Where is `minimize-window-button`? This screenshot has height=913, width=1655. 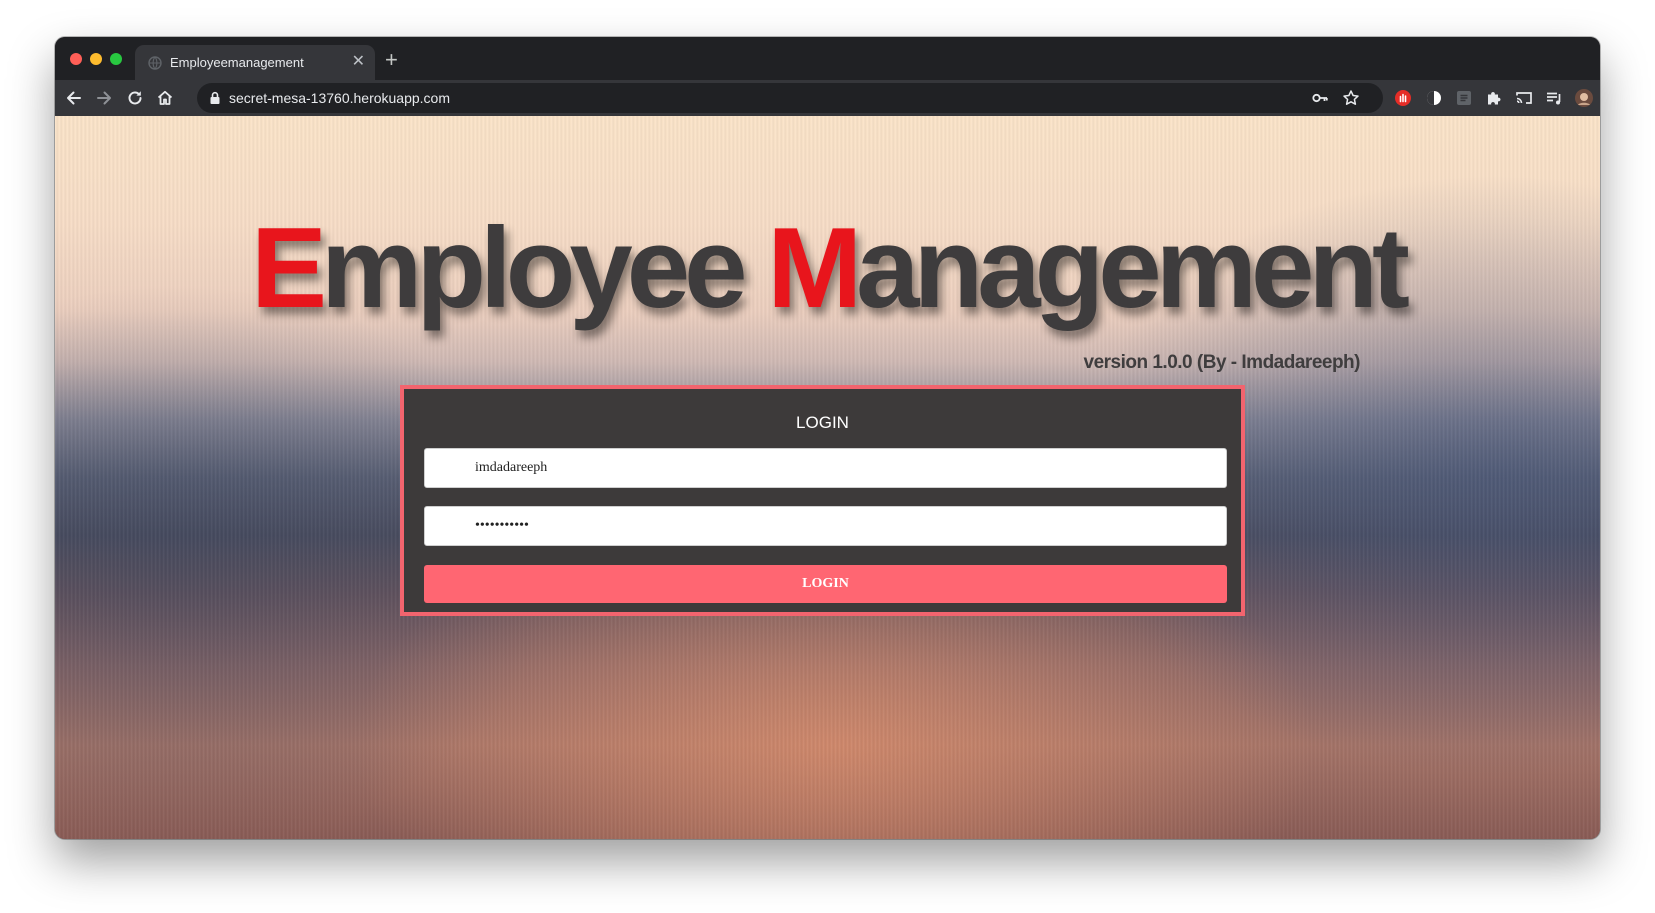
minimize-window-button is located at coordinates (96, 59).